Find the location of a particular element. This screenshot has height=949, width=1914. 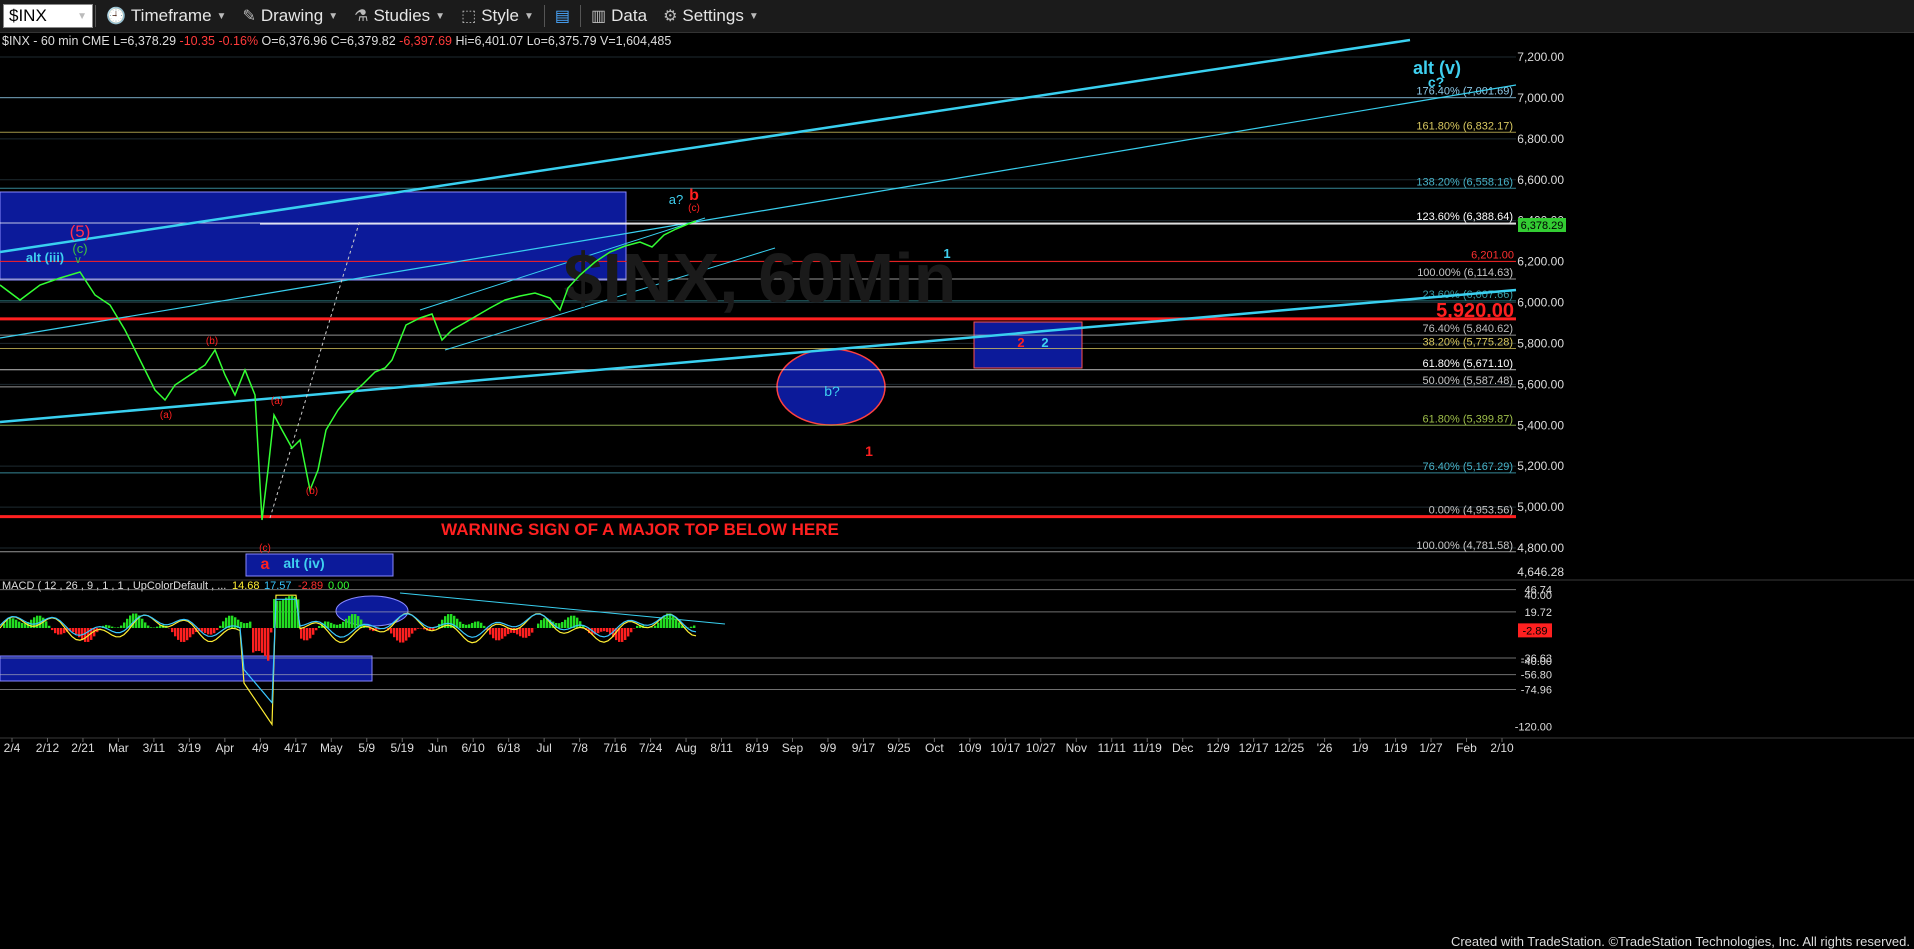

wave-label: alt (iv) is located at coordinates (303, 563).